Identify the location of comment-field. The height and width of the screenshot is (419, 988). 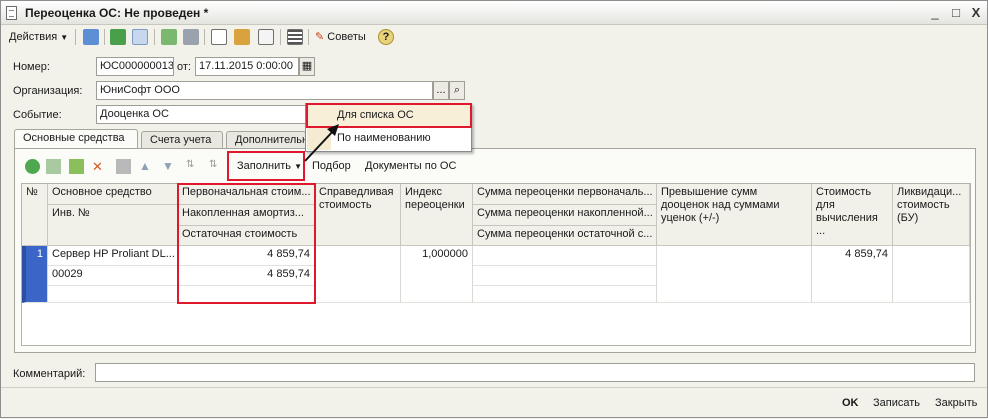
(535, 372).